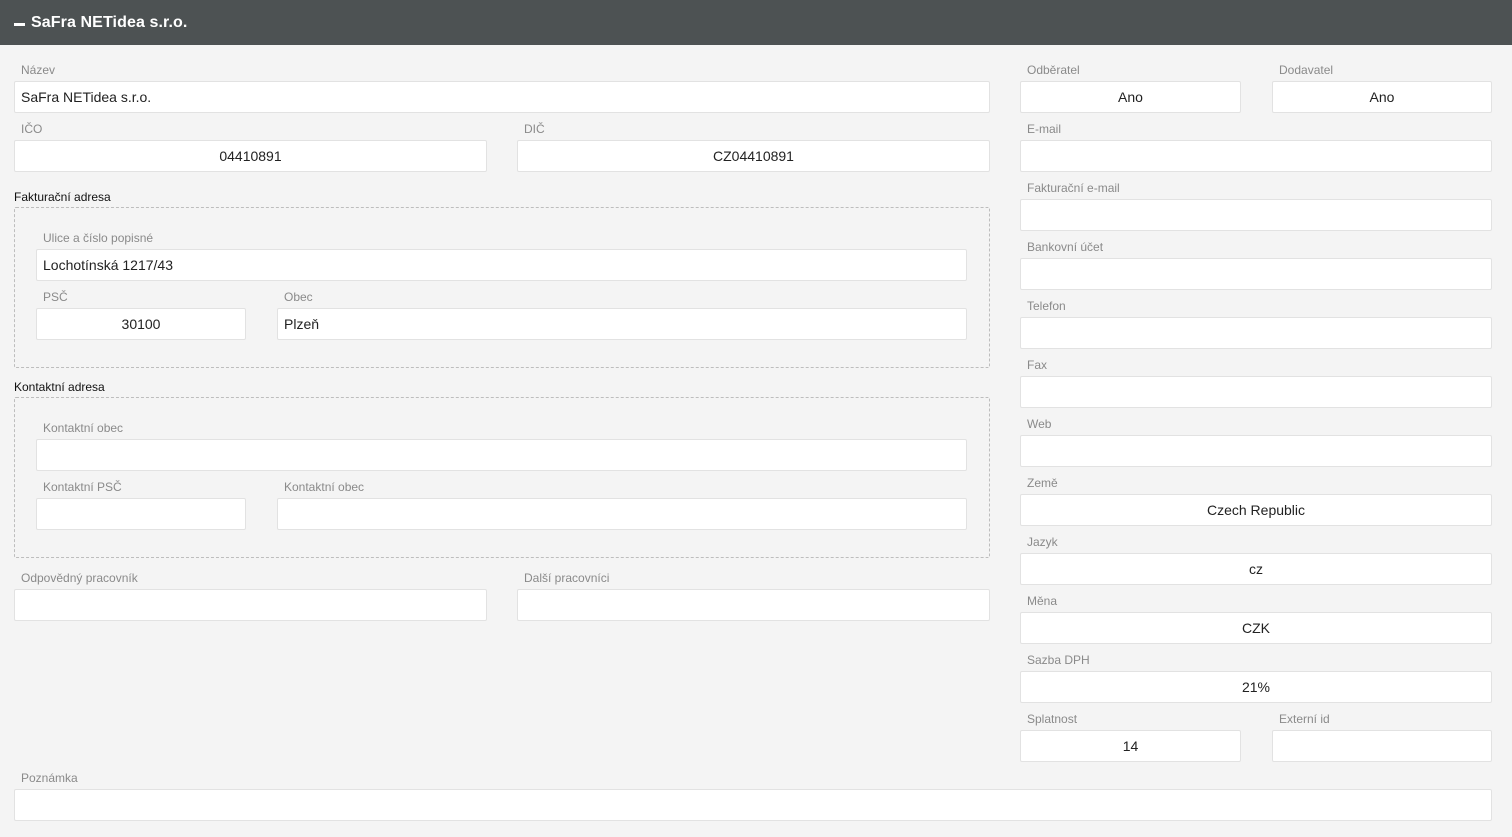 The width and height of the screenshot is (1512, 837). I want to click on ulice-field: Lochotínská 1217/43, so click(501, 265).